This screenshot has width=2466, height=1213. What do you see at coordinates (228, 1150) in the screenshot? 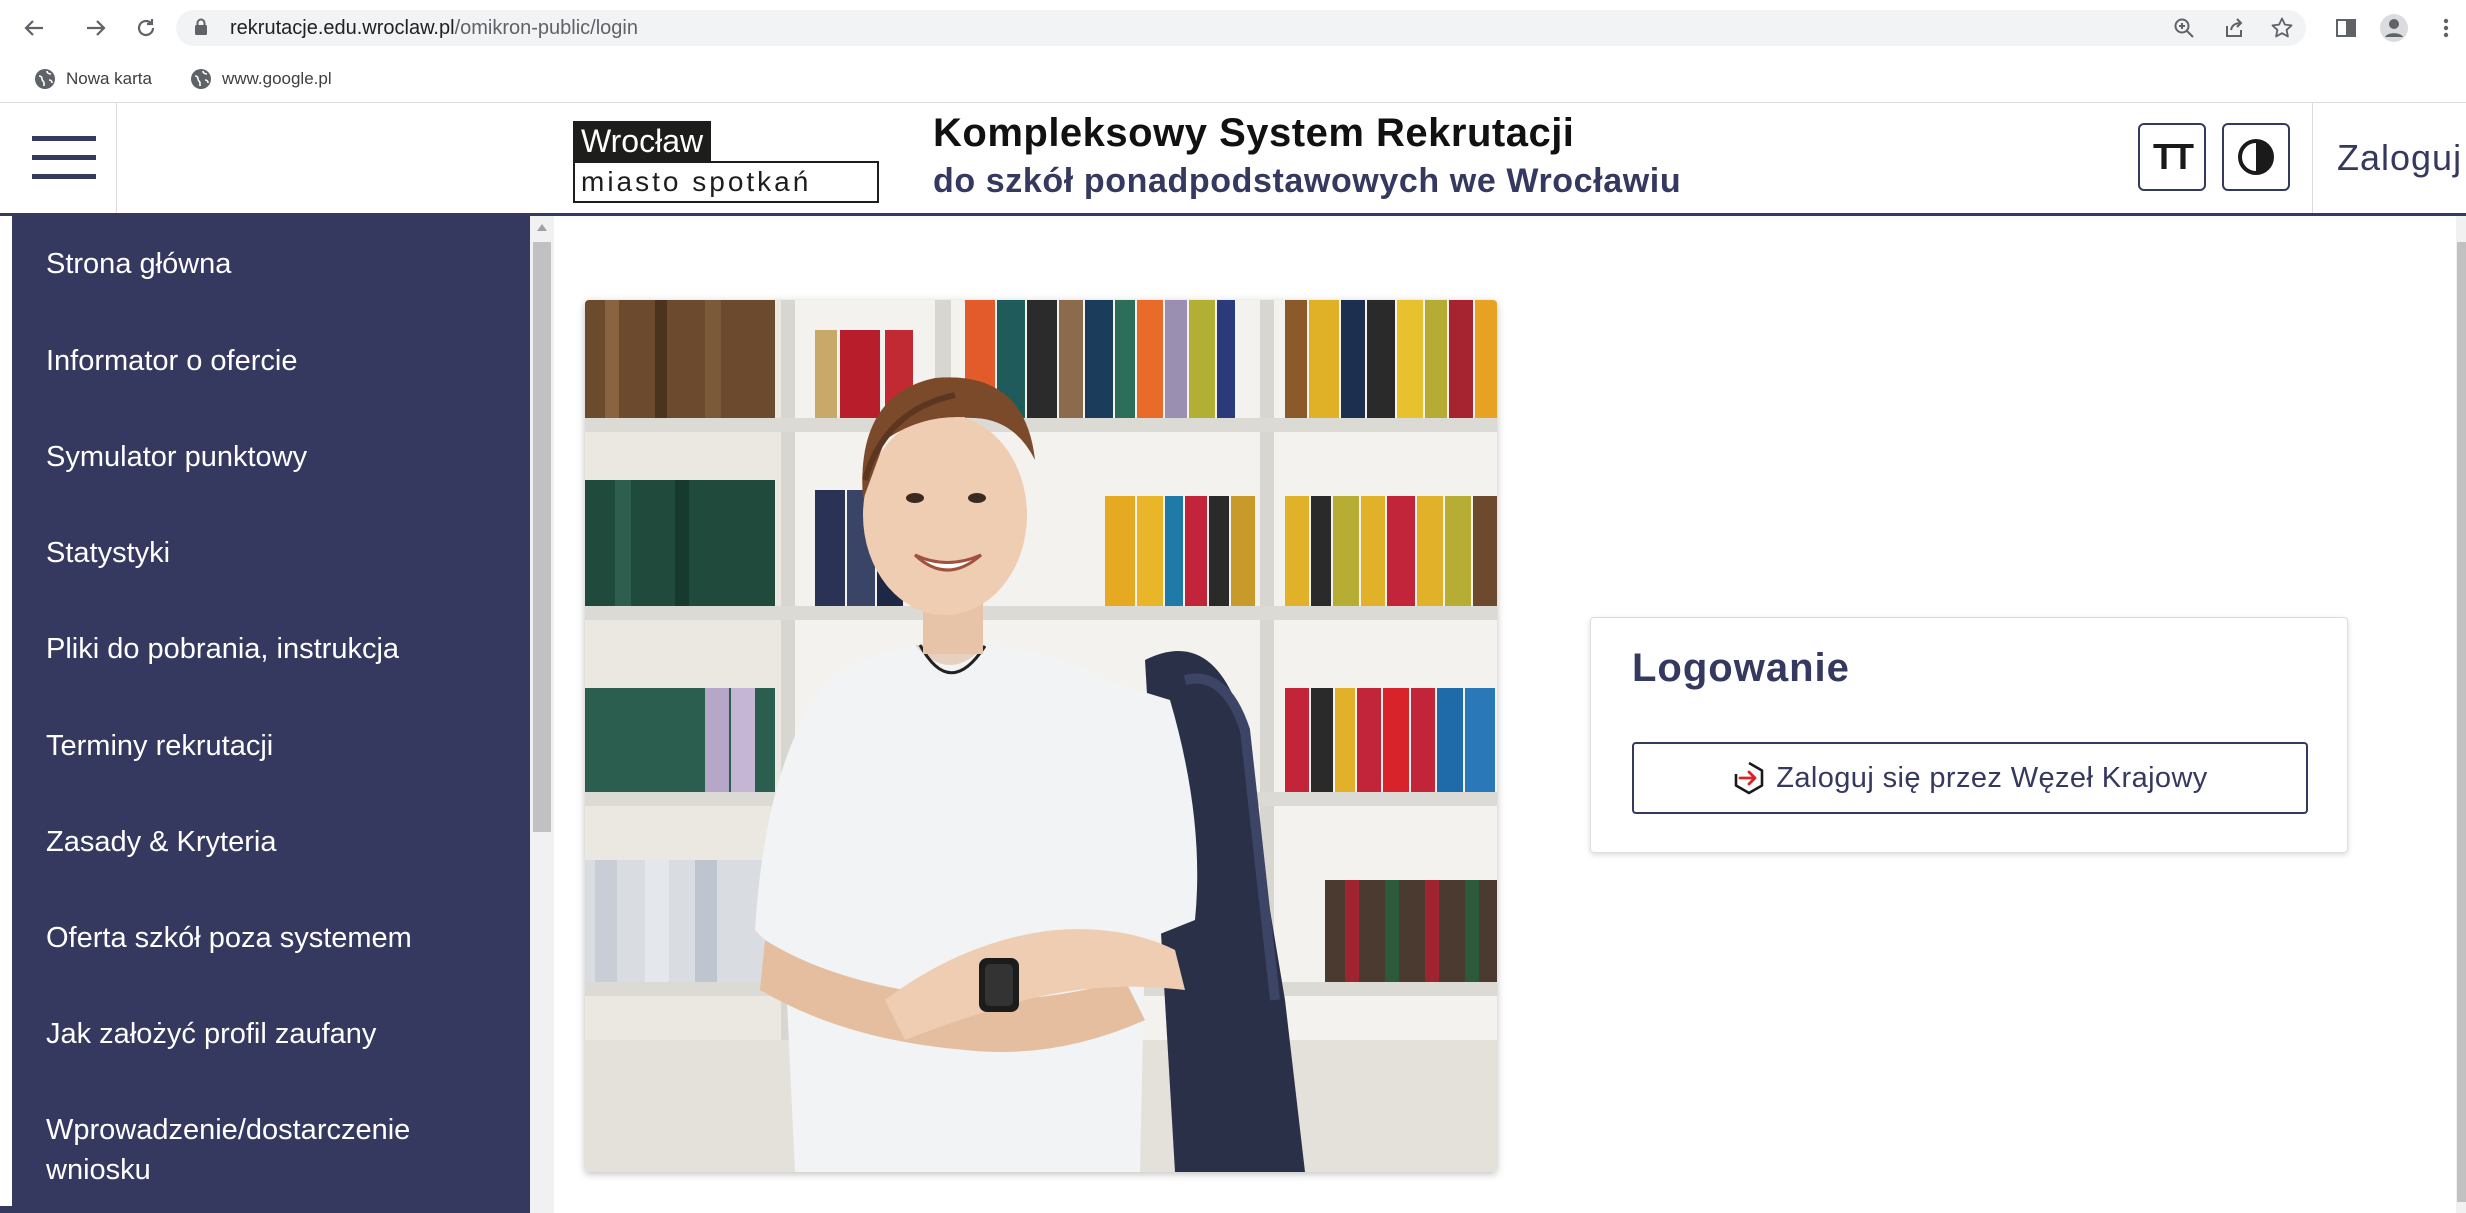
I see `sidebar-item-application: Wprowadzenie/dostarczenie wniosku` at bounding box center [228, 1150].